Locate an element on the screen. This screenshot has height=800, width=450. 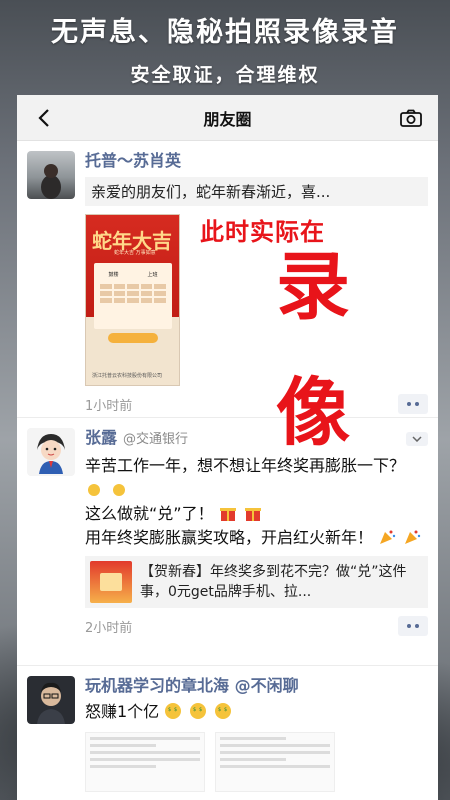
poster-card: 鼓楼 上班 is located at coordinates (133, 296).